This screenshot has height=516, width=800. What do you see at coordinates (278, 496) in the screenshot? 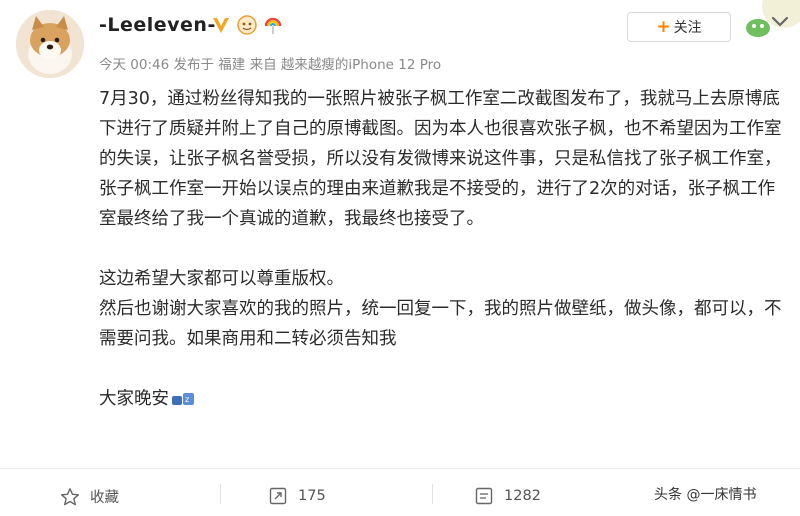
I see `repost-icon` at bounding box center [278, 496].